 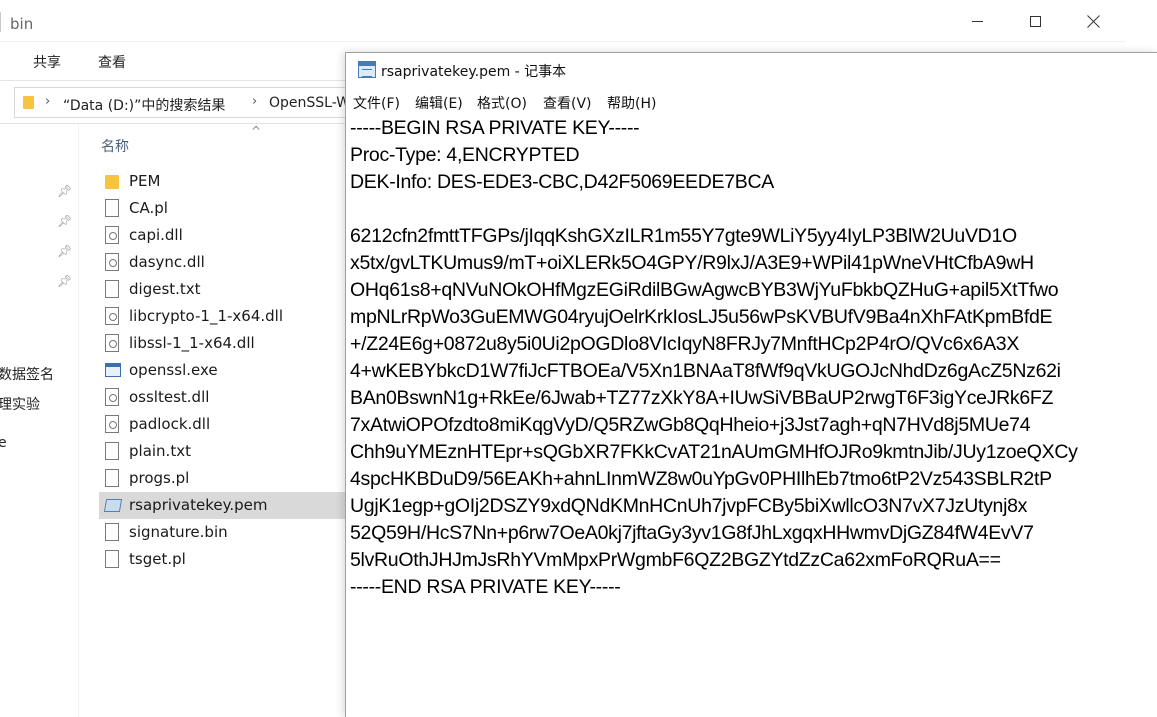 What do you see at coordinates (206, 316) in the screenshot?
I see `file-name: libcrypto-1_1-x64.dll` at bounding box center [206, 316].